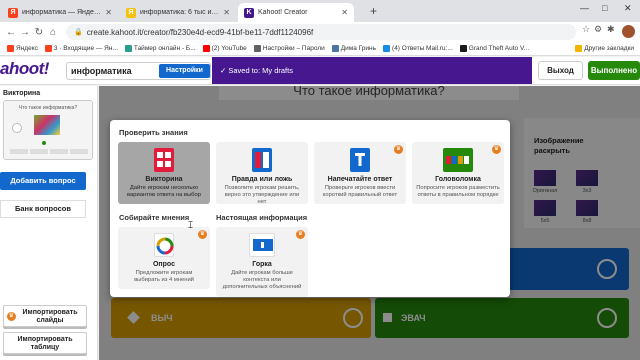 Image resolution: width=640 pixels, height=360 pixels. What do you see at coordinates (262, 217) in the screenshot?
I see `section-present-info: Настоящая информация` at bounding box center [262, 217].